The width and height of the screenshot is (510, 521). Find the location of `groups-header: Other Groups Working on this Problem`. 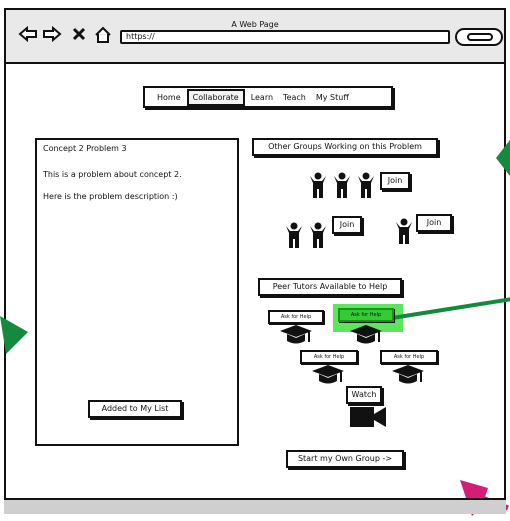

groups-header: Other Groups Working on this Problem is located at coordinates (345, 147).